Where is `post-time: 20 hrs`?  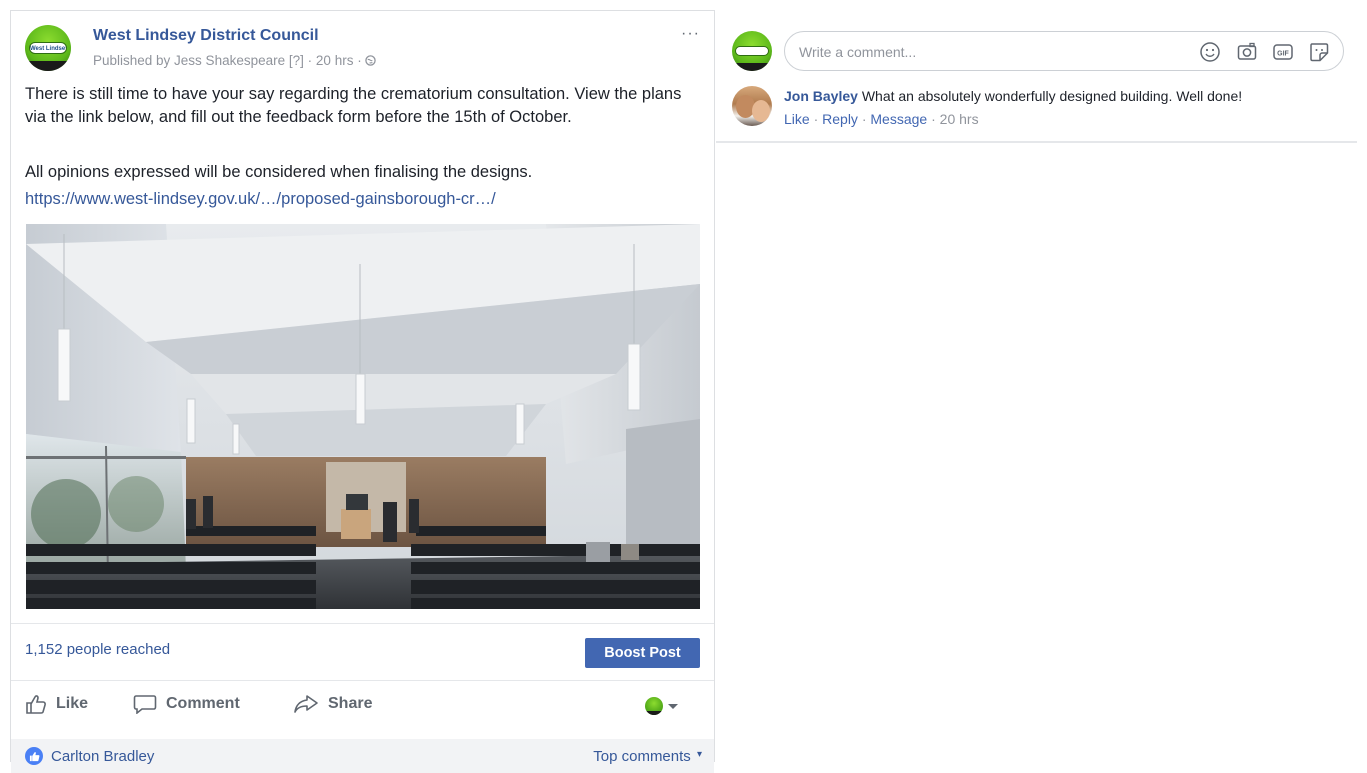
post-time: 20 hrs is located at coordinates (335, 60).